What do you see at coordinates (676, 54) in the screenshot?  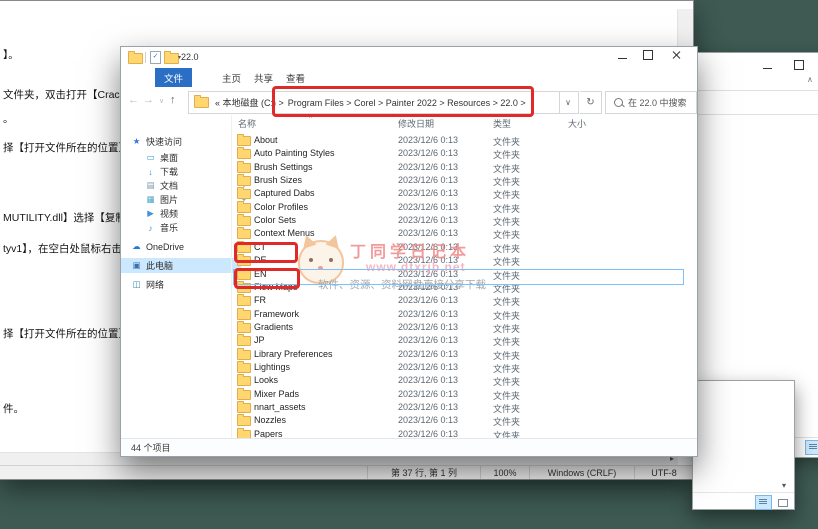 I see `close-button` at bounding box center [676, 54].